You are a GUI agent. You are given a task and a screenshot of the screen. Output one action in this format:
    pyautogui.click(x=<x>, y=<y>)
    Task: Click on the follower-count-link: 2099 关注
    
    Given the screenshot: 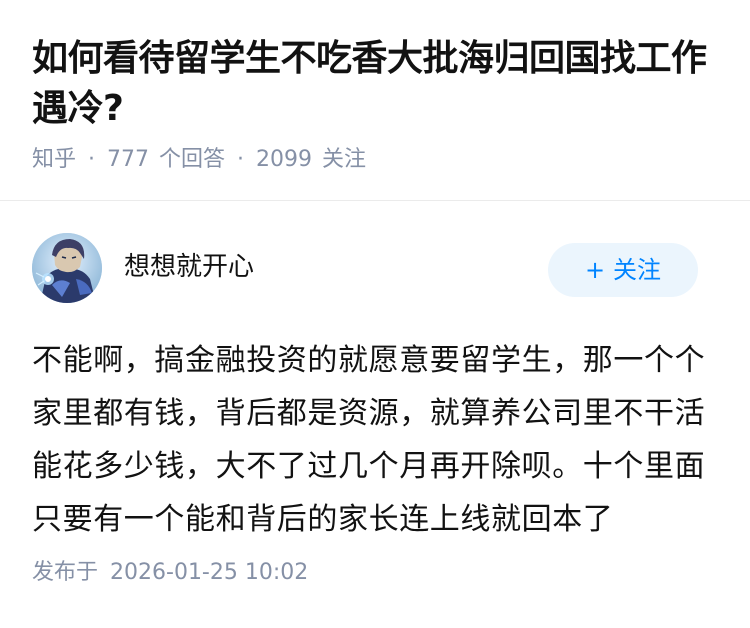 What is the action you would take?
    pyautogui.click(x=311, y=160)
    